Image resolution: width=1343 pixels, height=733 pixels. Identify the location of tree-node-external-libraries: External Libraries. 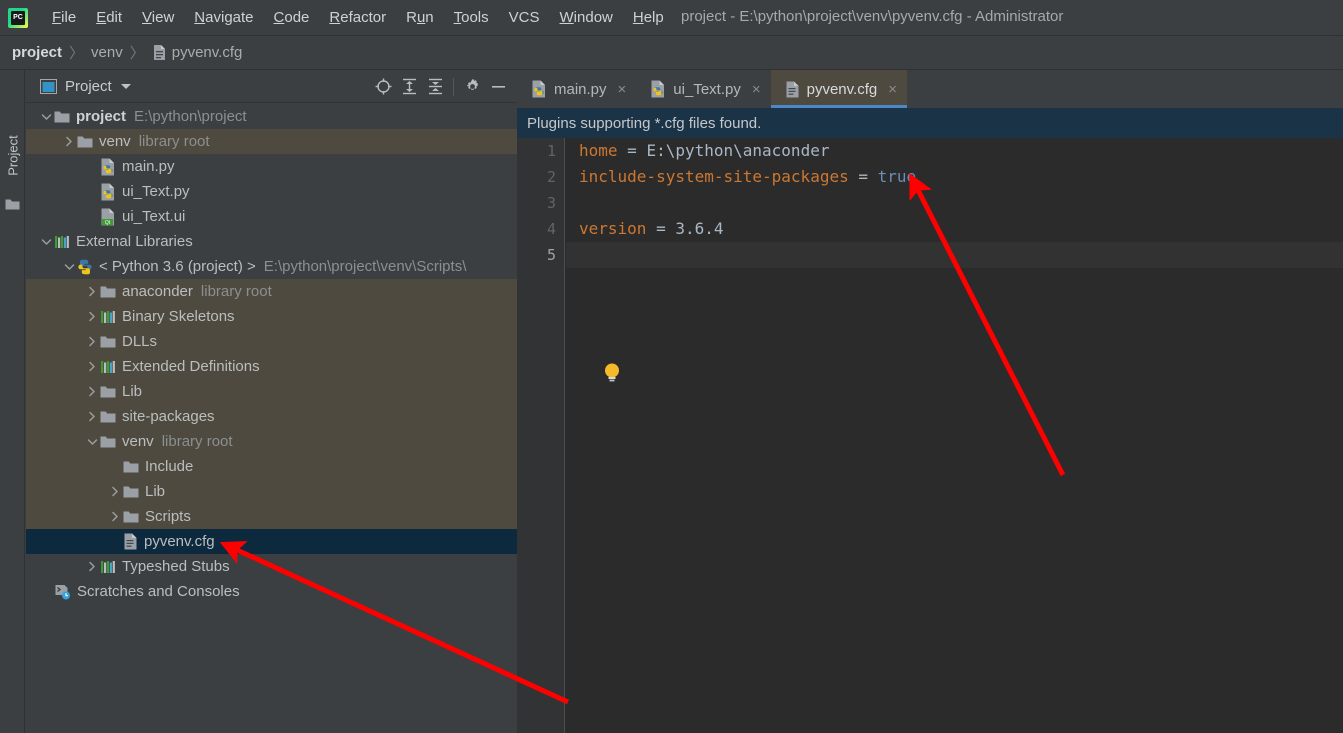
(271, 241).